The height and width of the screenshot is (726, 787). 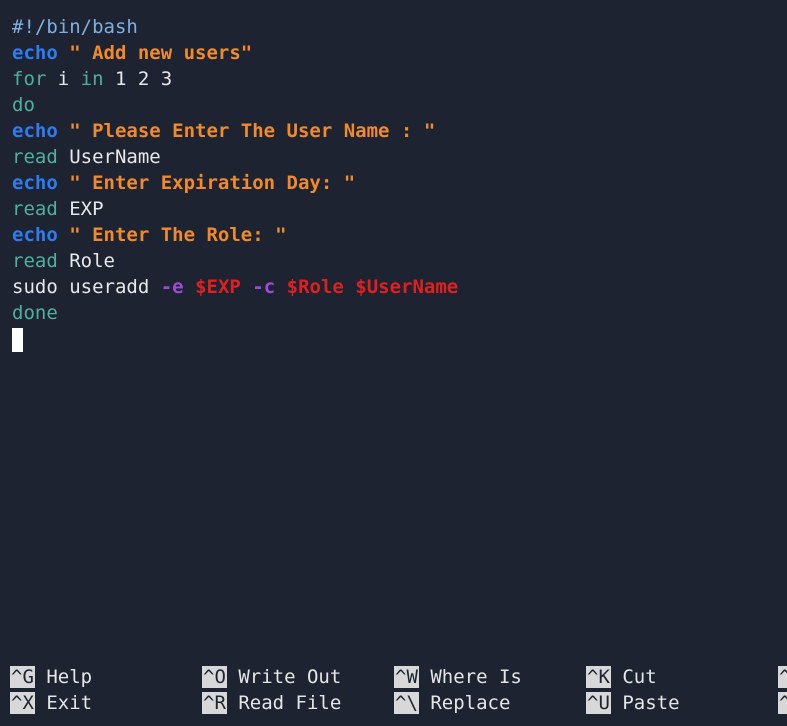 I want to click on code-line-9: echo " Enter The Role: ", so click(x=399, y=235).